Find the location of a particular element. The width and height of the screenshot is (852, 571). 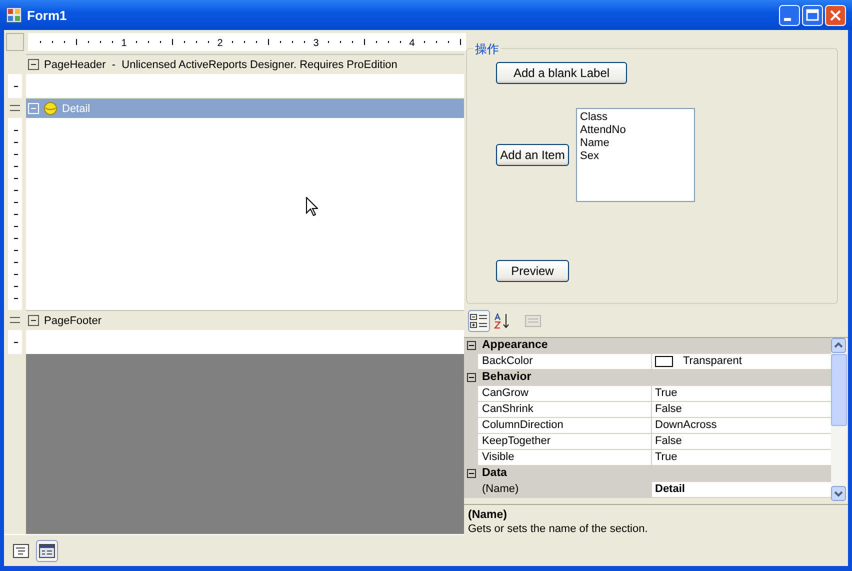

property-value: DownAcross is located at coordinates (686, 425).